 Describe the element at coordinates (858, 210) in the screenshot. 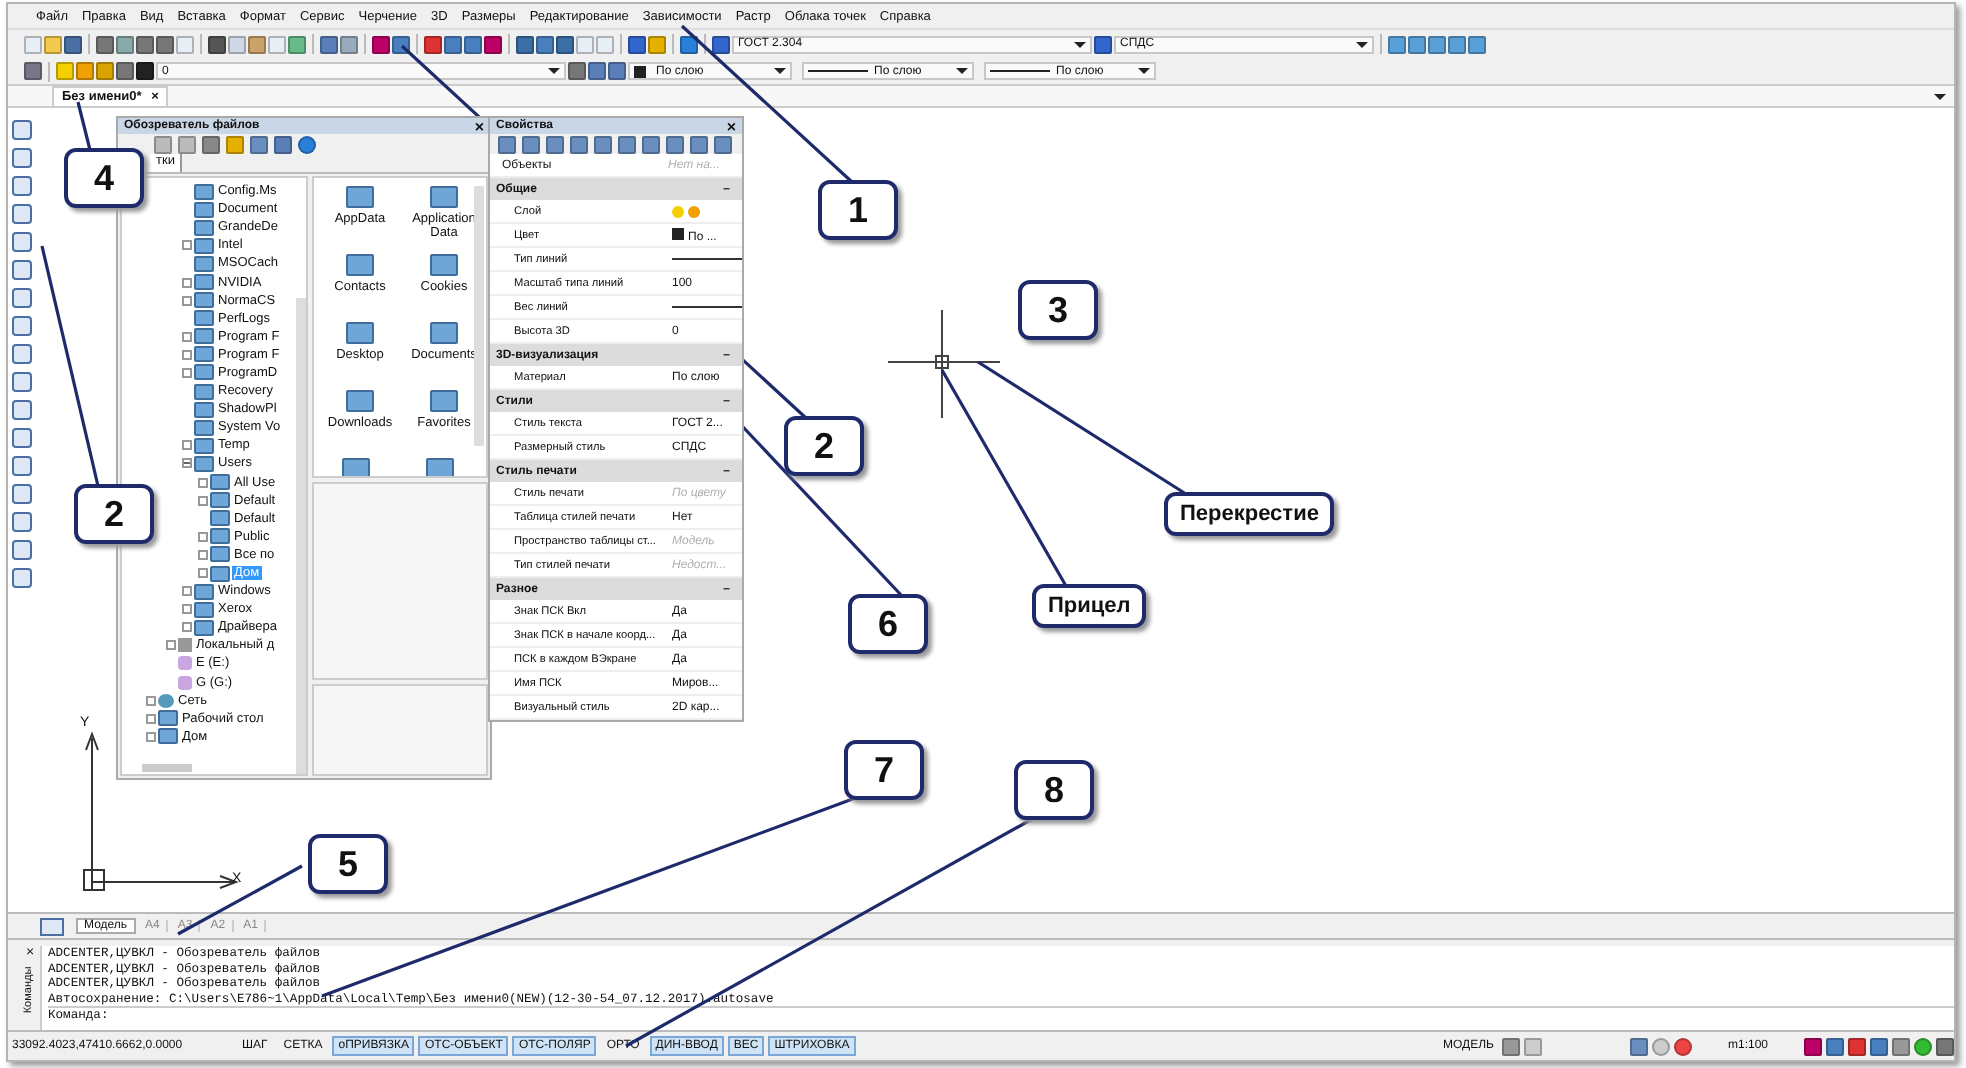

I see `callout-number: 1` at that location.